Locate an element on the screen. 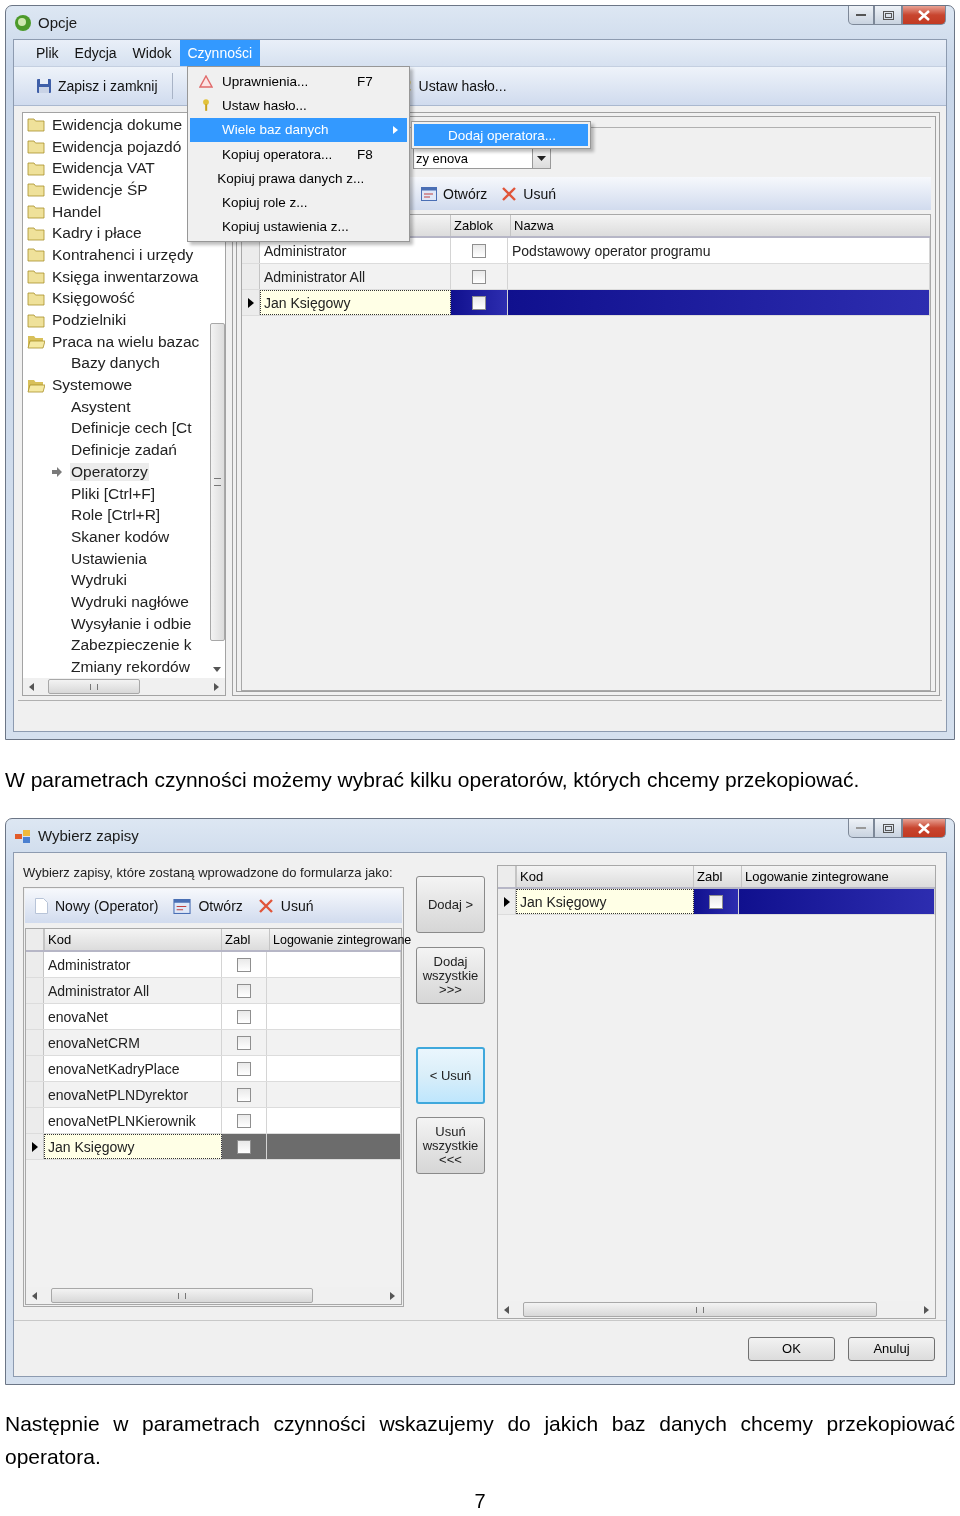 The height and width of the screenshot is (1516, 960). scrollbar is located at coordinates (124, 686).